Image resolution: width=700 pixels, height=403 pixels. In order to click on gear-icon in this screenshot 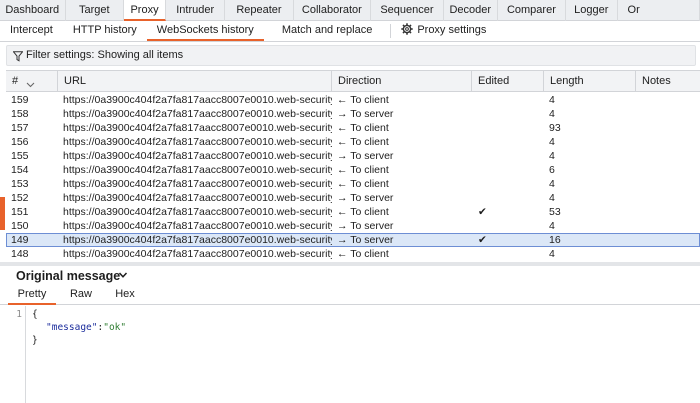, I will do `click(407, 32)`.